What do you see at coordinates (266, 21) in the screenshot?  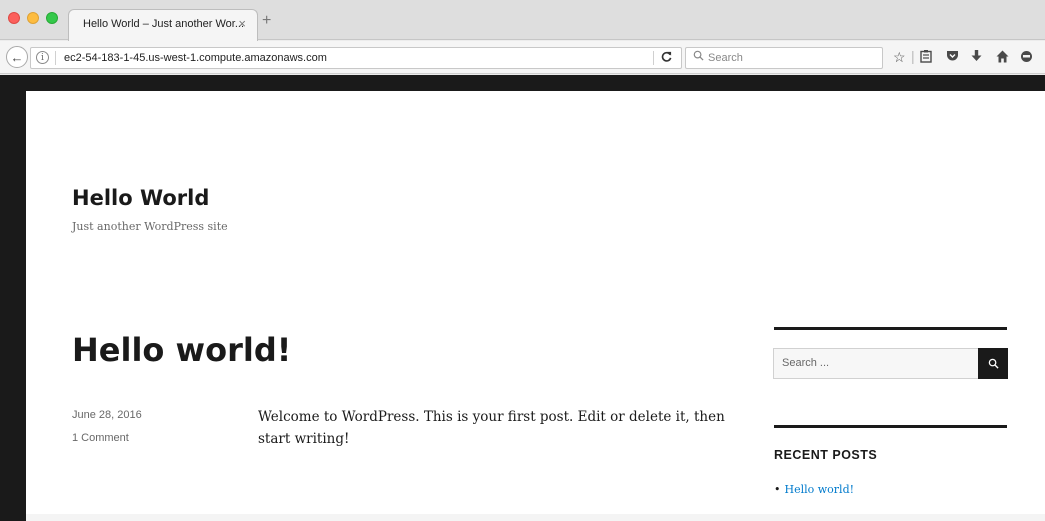 I see `new-tab-button: +` at bounding box center [266, 21].